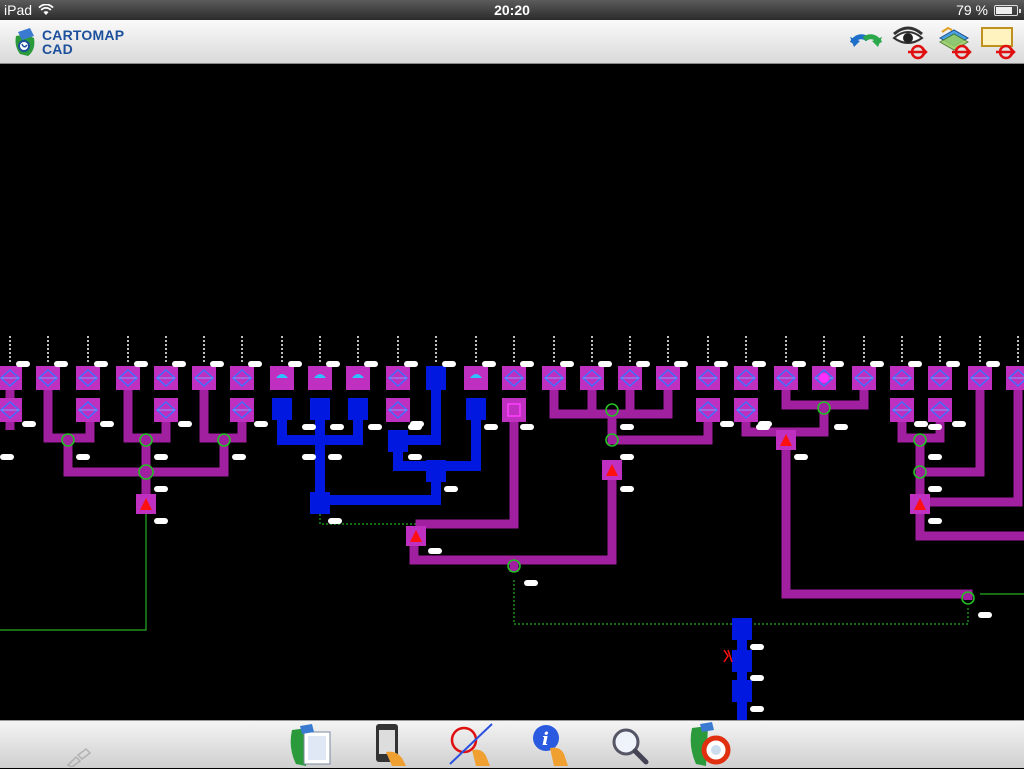 Image resolution: width=1024 pixels, height=769 pixels. What do you see at coordinates (83, 35) in the screenshot?
I see `logo-line-1: CARTOMAP` at bounding box center [83, 35].